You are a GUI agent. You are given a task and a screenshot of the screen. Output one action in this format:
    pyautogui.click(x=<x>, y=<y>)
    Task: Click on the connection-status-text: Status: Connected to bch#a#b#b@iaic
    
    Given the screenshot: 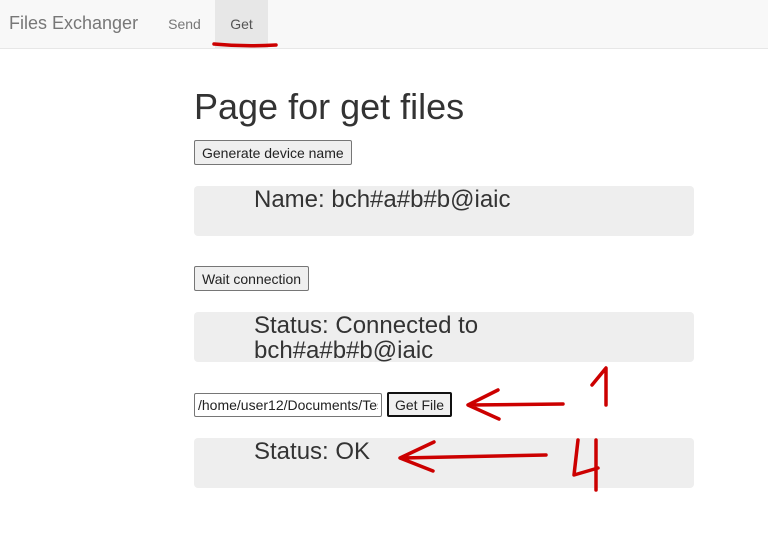 What is the action you would take?
    pyautogui.click(x=366, y=338)
    